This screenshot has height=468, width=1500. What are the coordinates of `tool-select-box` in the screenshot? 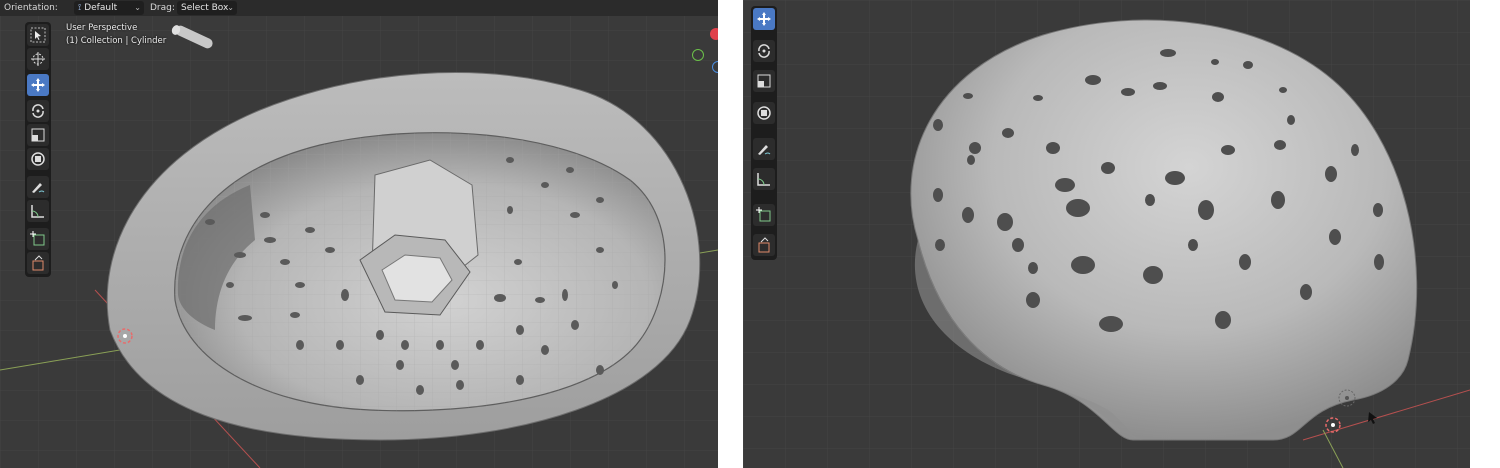 It's located at (38, 35).